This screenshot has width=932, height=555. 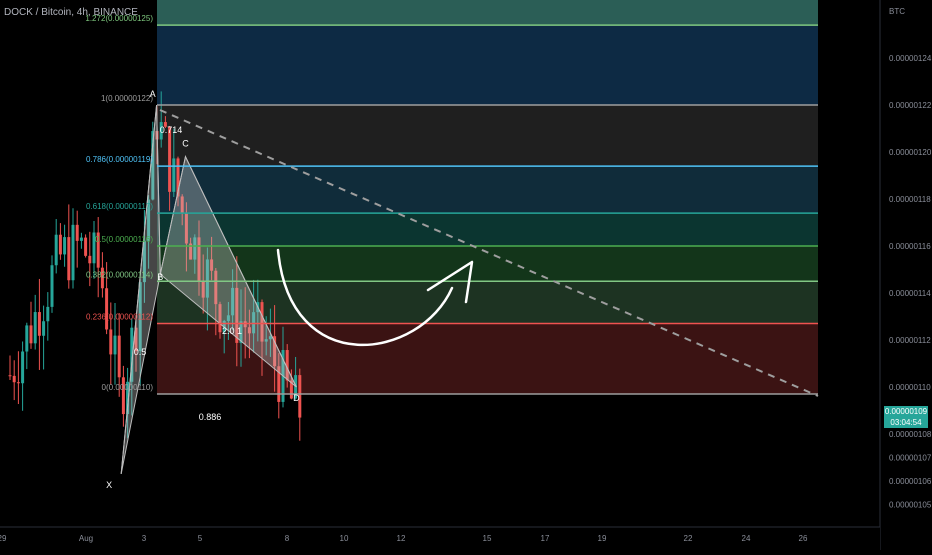 I want to click on price-tick-label: 0.00000106, so click(x=910, y=481).